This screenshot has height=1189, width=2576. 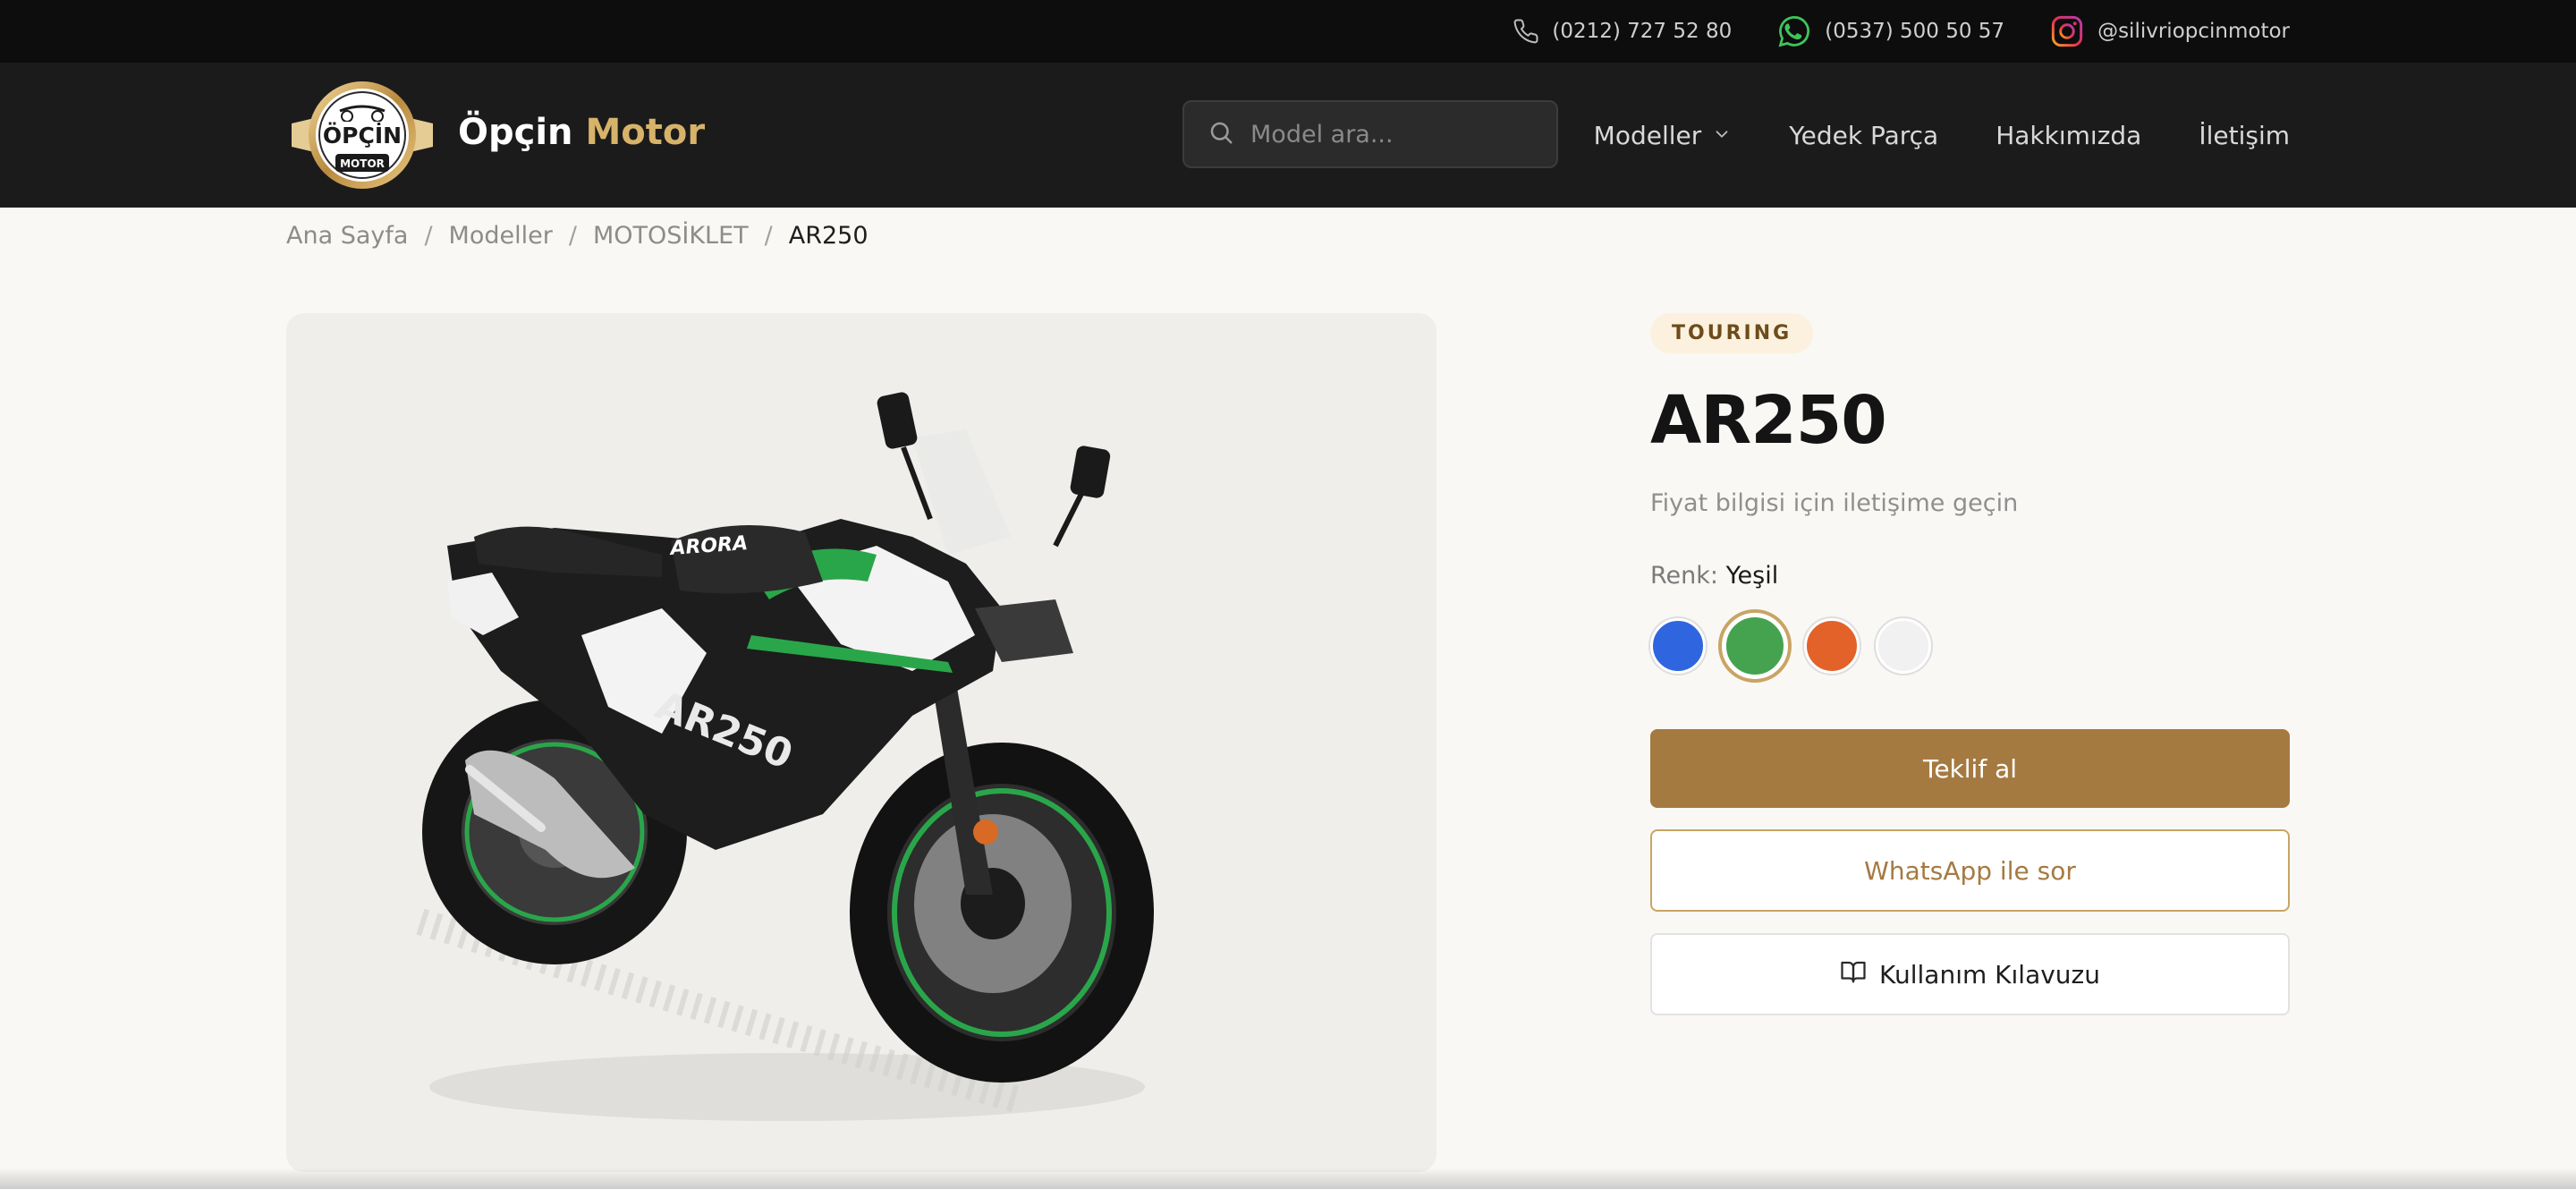 I want to click on whatsapp-button: WhatsApp ile sor, so click(x=1970, y=870).